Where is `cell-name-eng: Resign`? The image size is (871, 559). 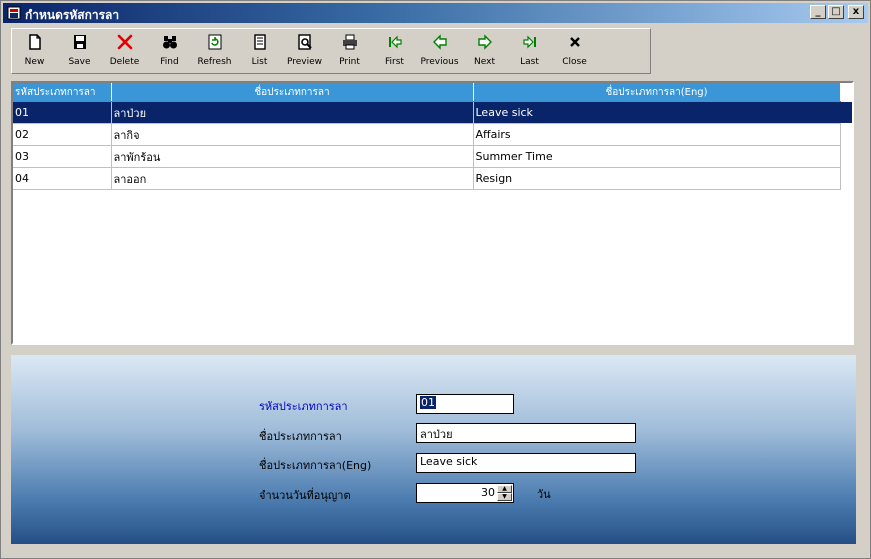 cell-name-eng: Resign is located at coordinates (657, 178).